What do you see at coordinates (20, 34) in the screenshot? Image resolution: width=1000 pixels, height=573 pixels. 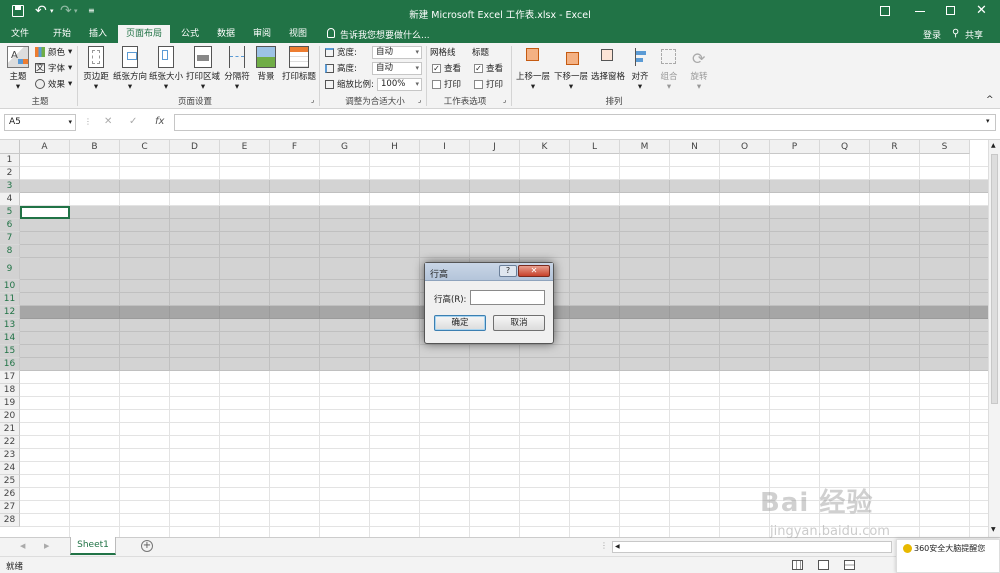 I see `tab-file: 文件` at bounding box center [20, 34].